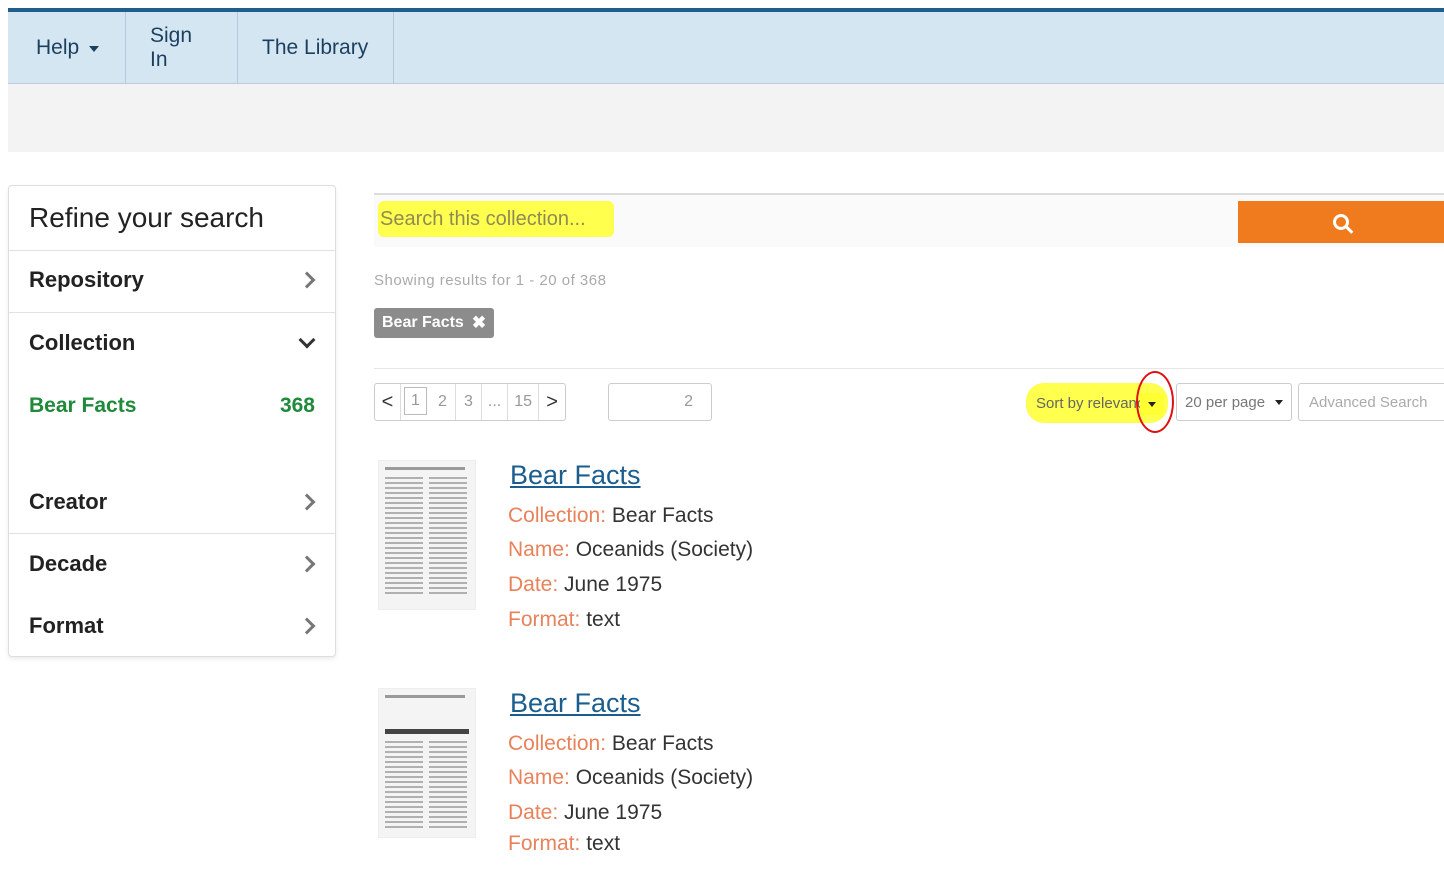 This screenshot has width=1444, height=888. I want to click on page-button: 3, so click(469, 402).